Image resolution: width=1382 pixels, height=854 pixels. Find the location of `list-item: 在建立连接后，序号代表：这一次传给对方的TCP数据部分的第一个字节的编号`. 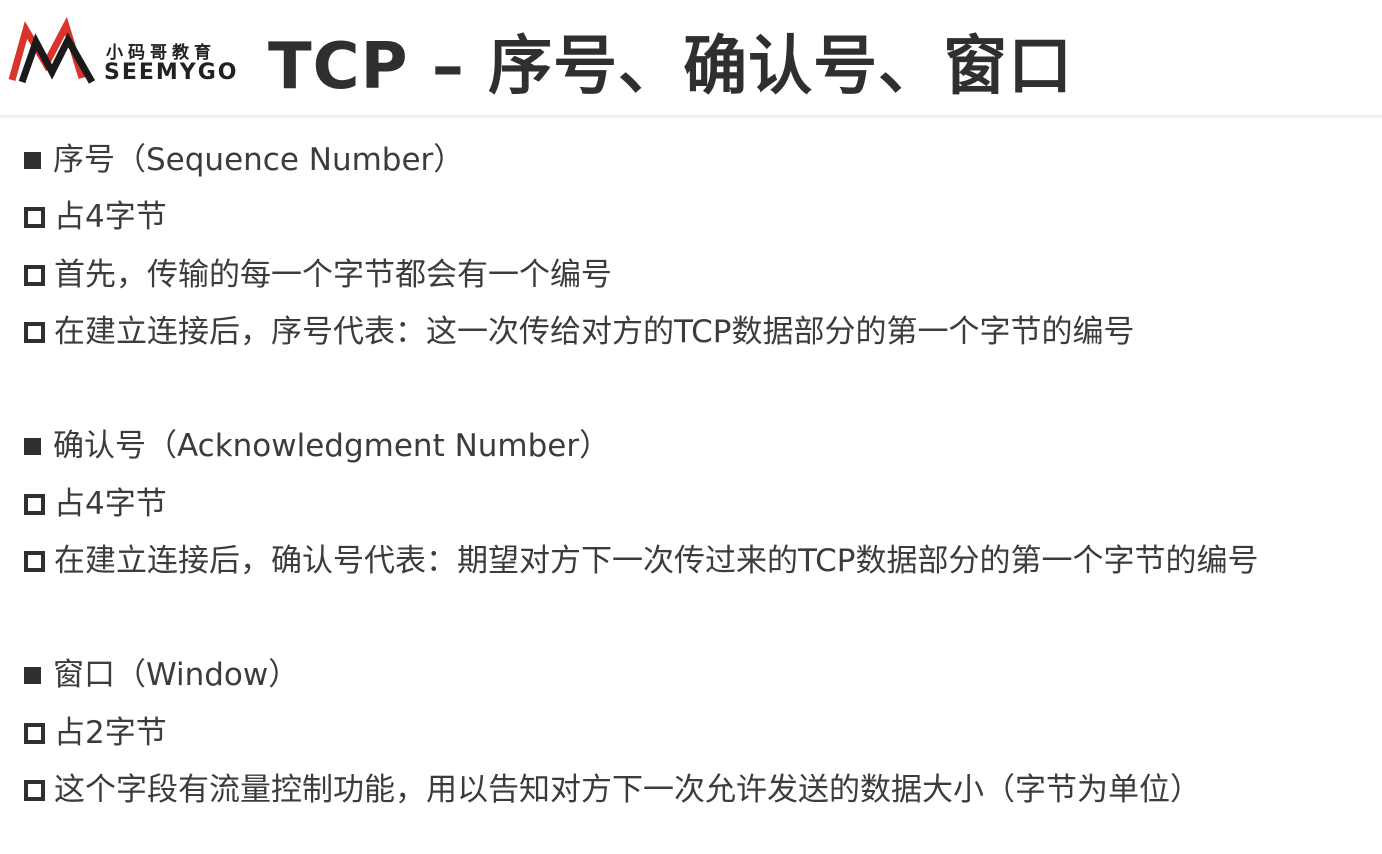

list-item: 在建立连接后，序号代表：这一次传给对方的TCP数据部分的第一个字节的编号 is located at coordinates (579, 332).